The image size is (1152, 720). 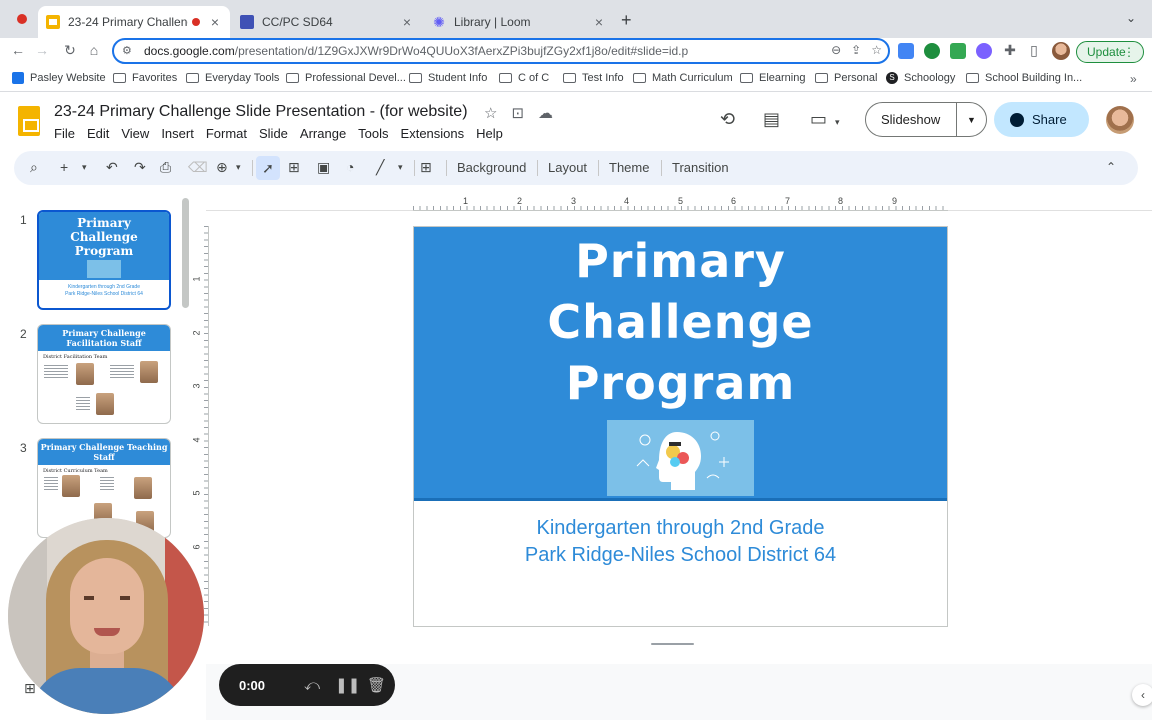 I want to click on menu-tools: Tools, so click(x=373, y=133).